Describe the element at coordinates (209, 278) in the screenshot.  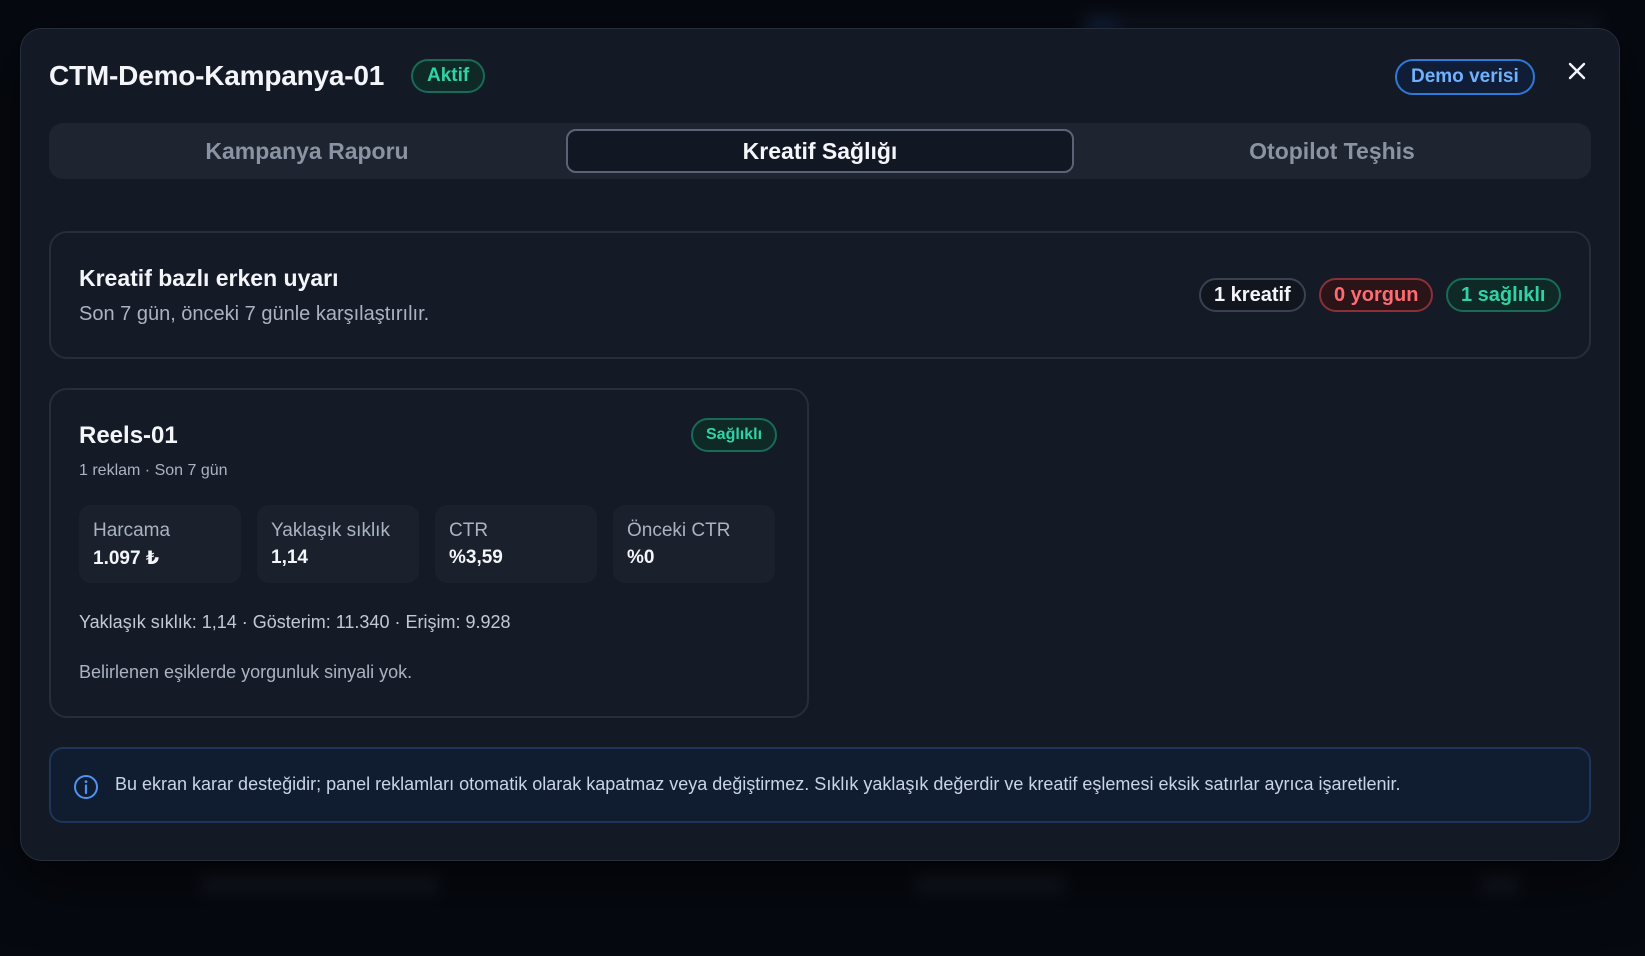
I see `summary-title: Kreatif bazlı erken uyarı` at that location.